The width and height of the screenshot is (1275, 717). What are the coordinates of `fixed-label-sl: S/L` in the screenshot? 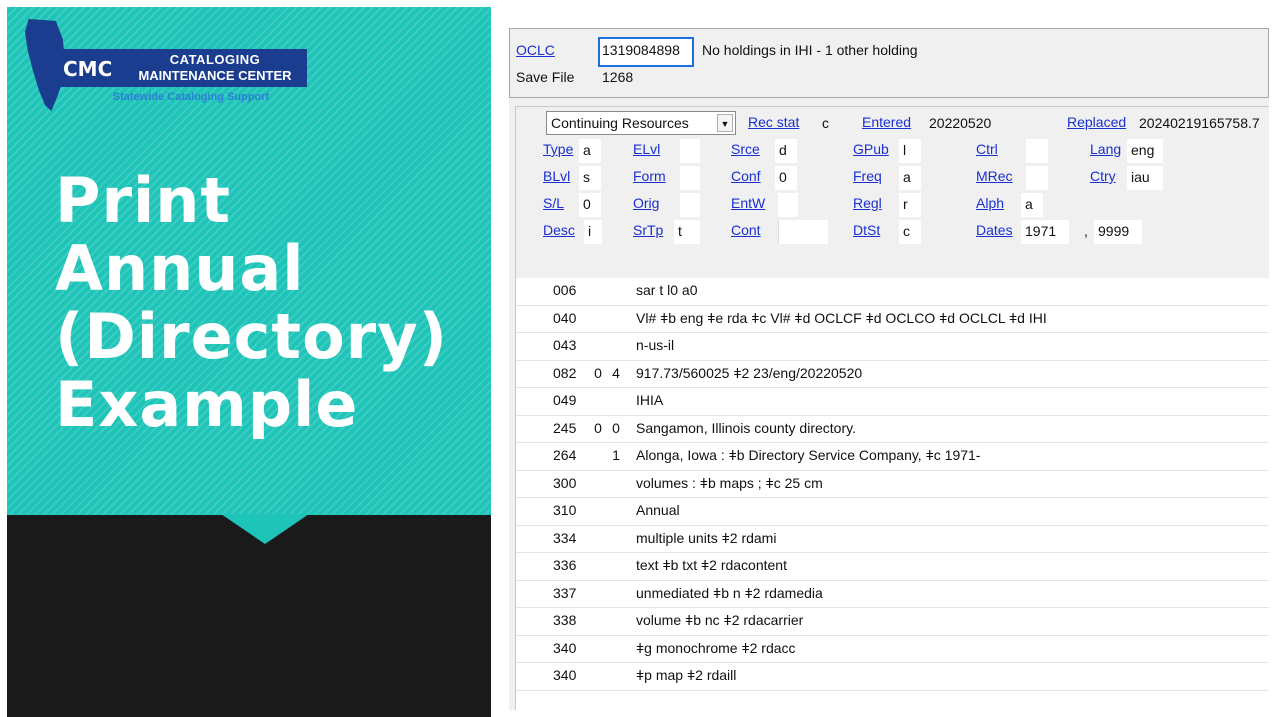 It's located at (553, 203).